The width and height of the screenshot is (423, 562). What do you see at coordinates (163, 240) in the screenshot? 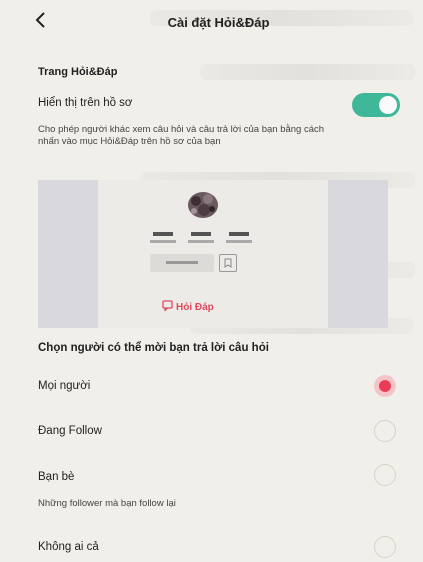
I see `preview-stat-following` at bounding box center [163, 240].